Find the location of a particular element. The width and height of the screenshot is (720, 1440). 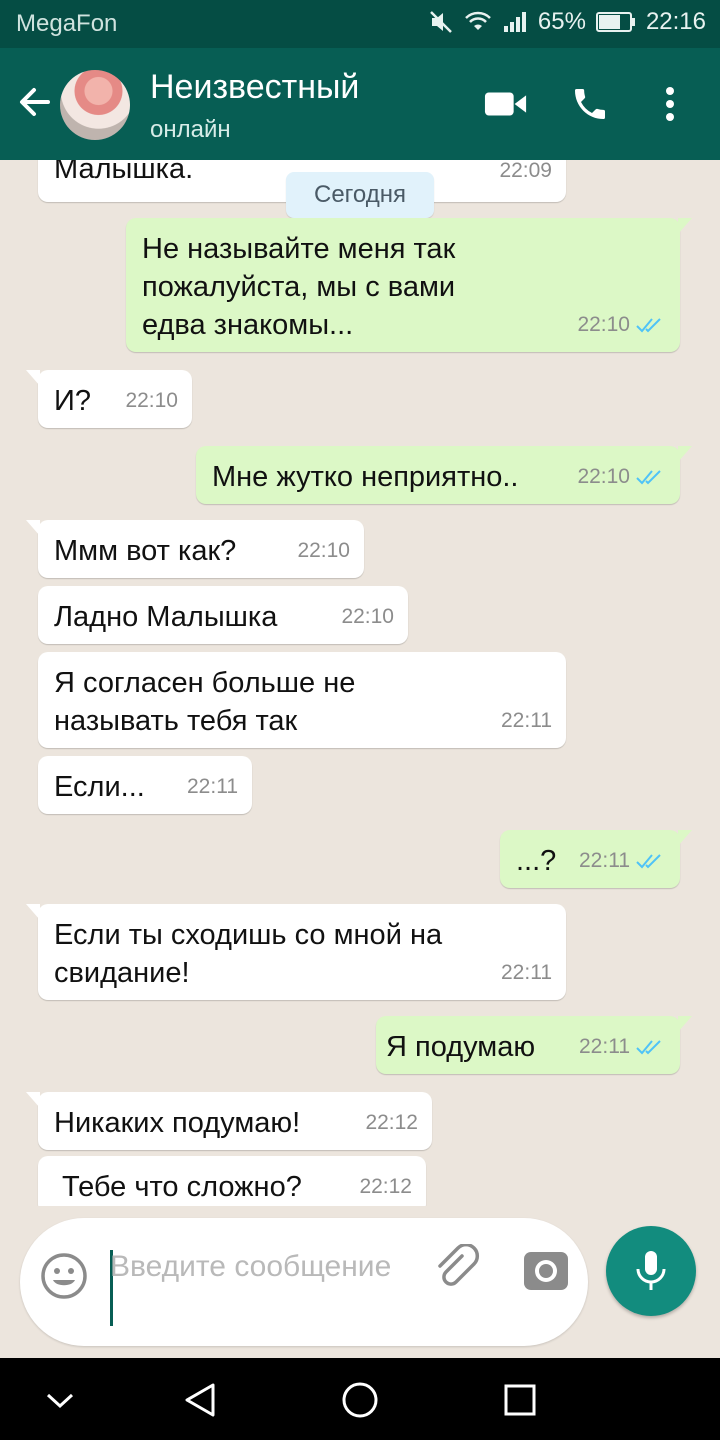

message-time: 22:09 is located at coordinates (525, 171).